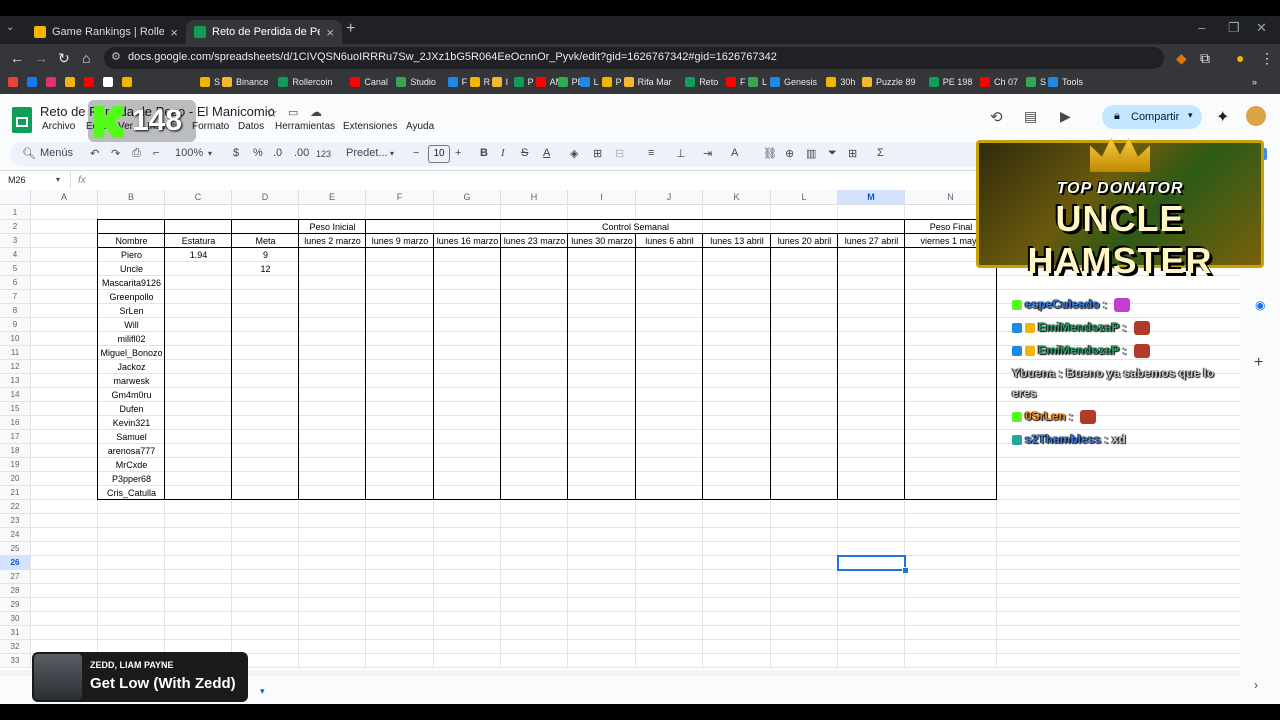  What do you see at coordinates (332, 241) in the screenshot?
I see `column-title: lunes 2 marzo` at bounding box center [332, 241].